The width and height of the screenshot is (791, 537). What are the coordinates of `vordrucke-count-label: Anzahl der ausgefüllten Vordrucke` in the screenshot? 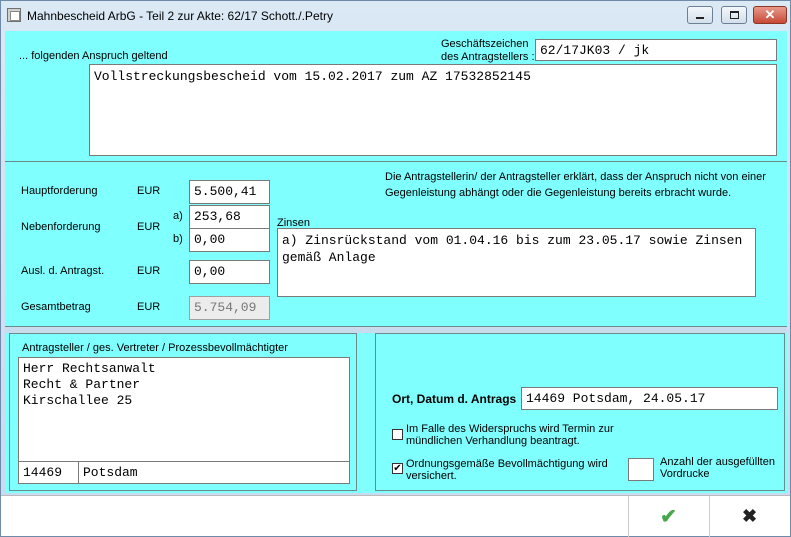 It's located at (717, 468).